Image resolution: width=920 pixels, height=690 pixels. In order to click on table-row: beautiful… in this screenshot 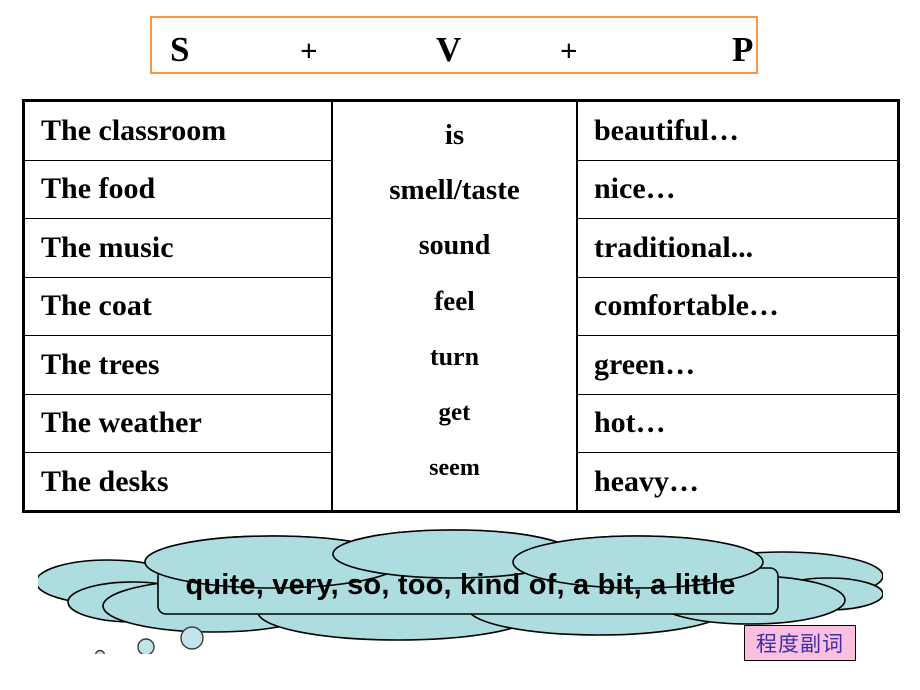, I will do `click(737, 131)`.